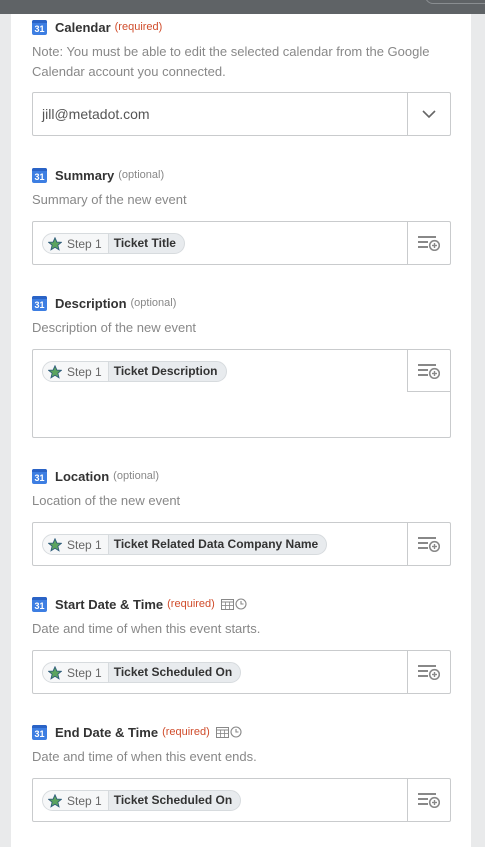 This screenshot has width=485, height=847. Describe the element at coordinates (144, 756) in the screenshot. I see `field-help-text: Date and time of when this event ends.` at that location.